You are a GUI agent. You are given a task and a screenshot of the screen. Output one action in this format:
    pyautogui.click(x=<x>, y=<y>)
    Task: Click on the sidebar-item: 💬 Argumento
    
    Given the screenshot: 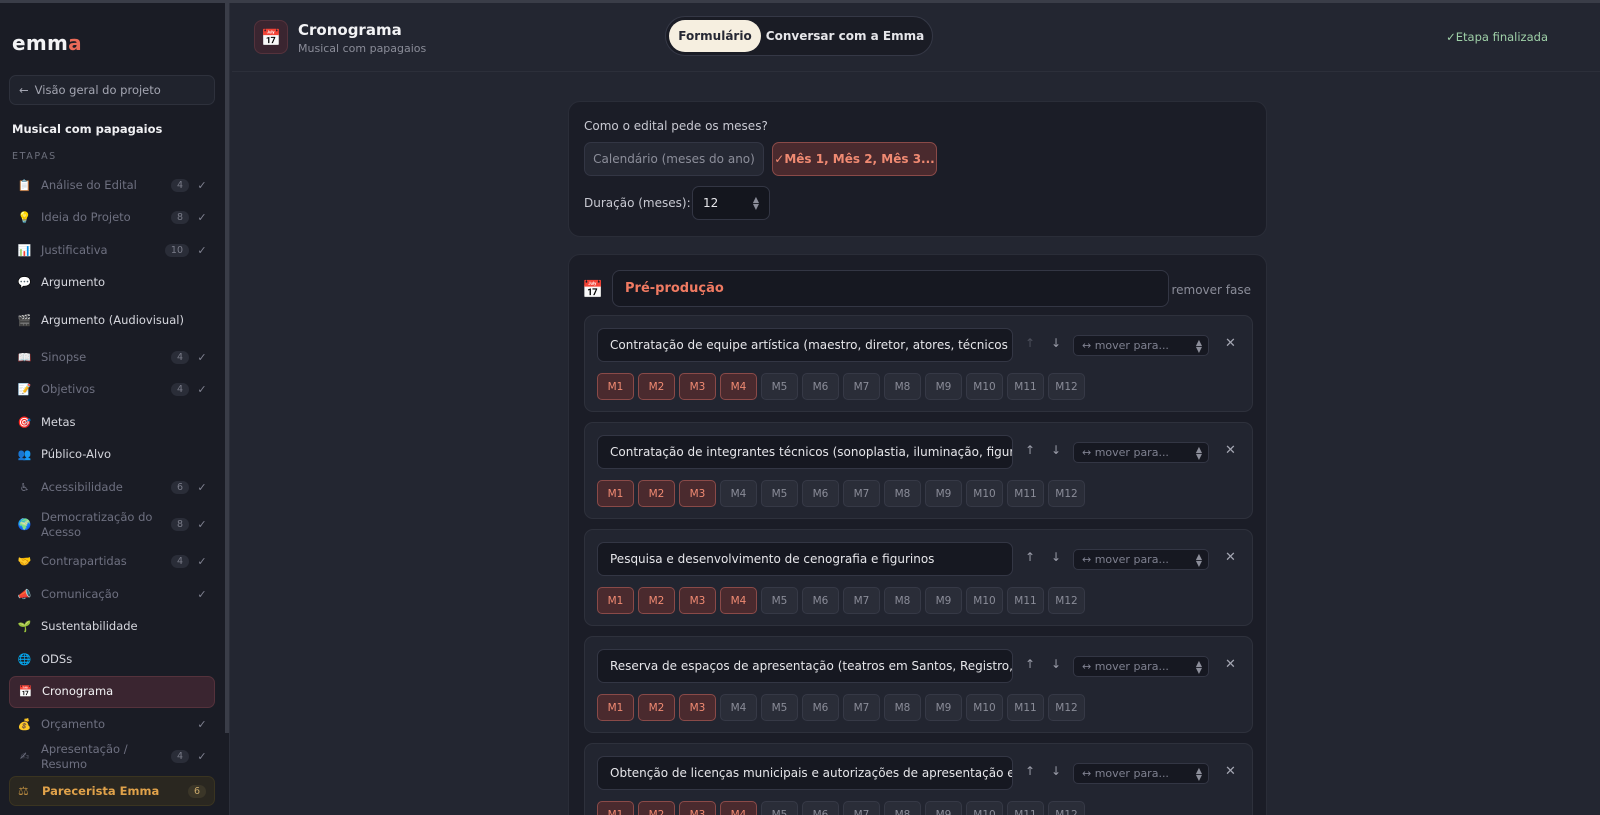 What is the action you would take?
    pyautogui.click(x=112, y=283)
    